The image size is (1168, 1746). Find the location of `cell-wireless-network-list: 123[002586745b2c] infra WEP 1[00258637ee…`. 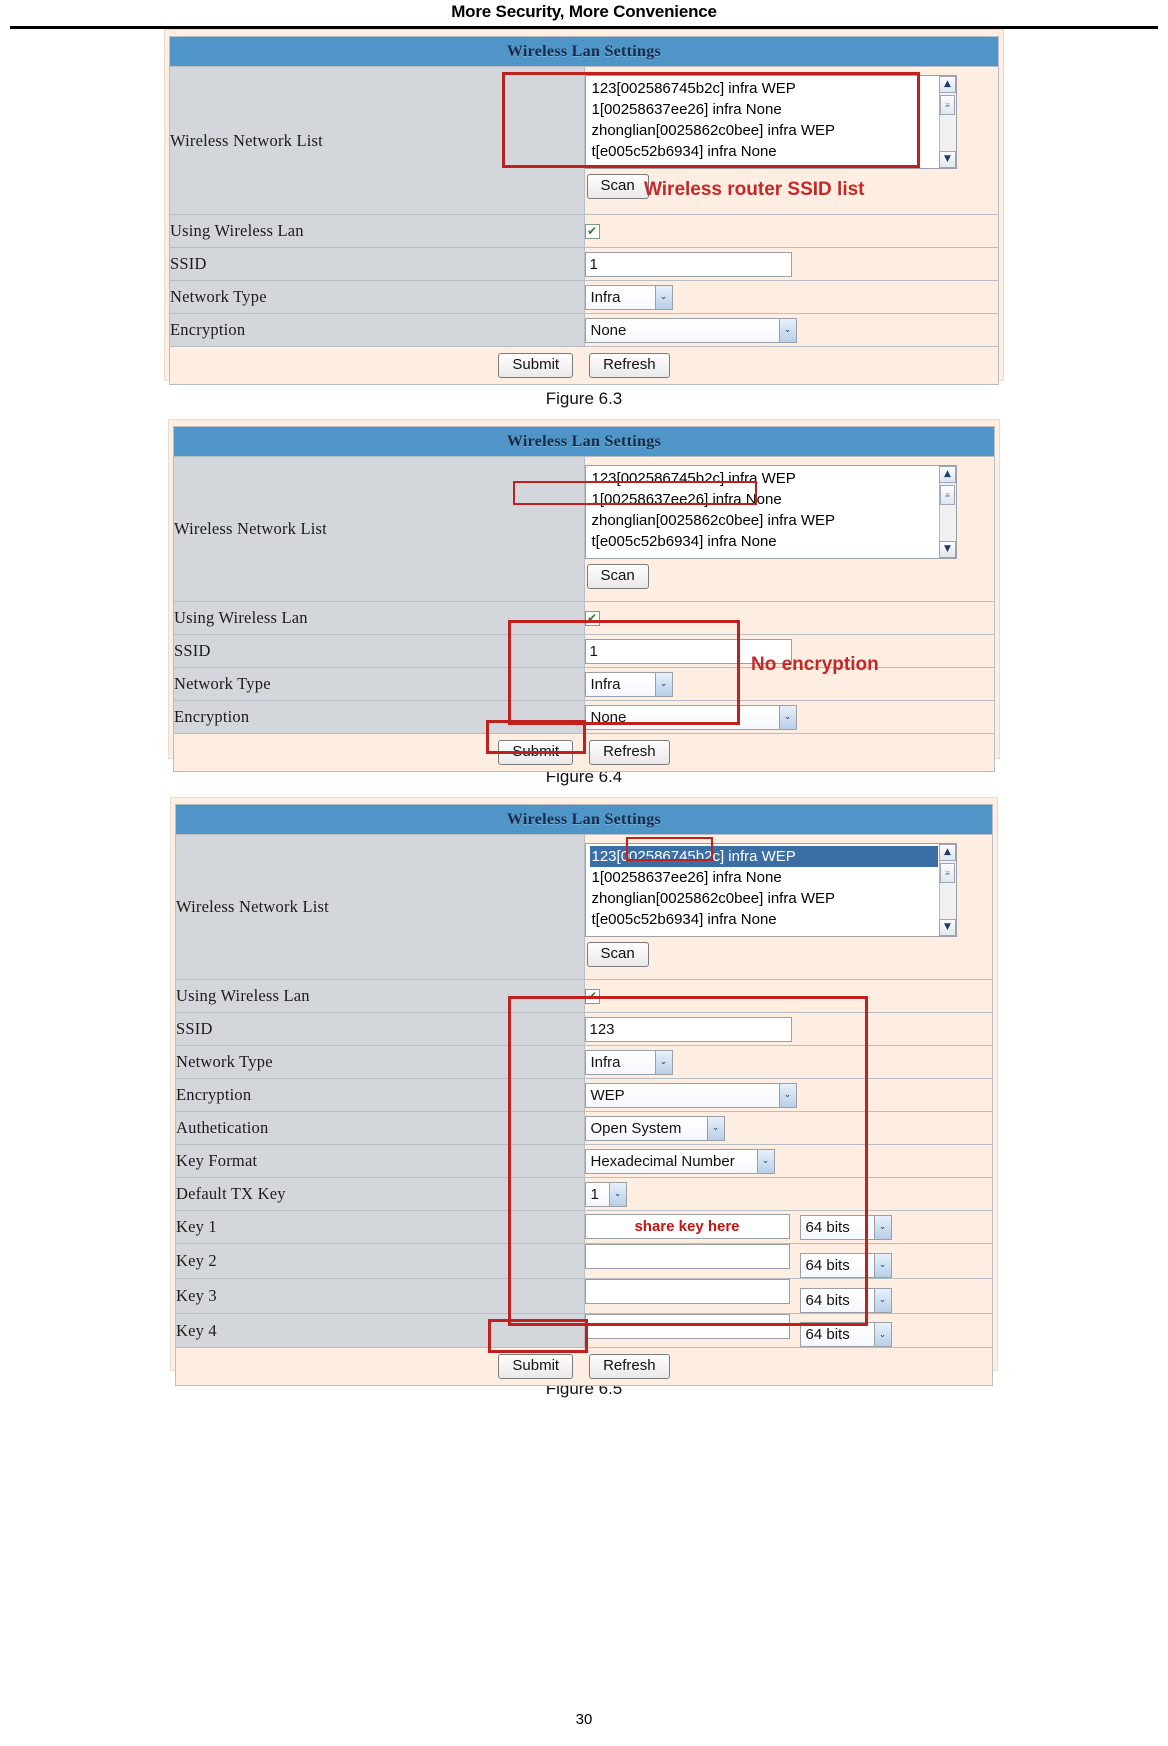

cell-wireless-network-list: 123[002586745b2c] infra WEP 1[00258637ee… is located at coordinates (791, 140).